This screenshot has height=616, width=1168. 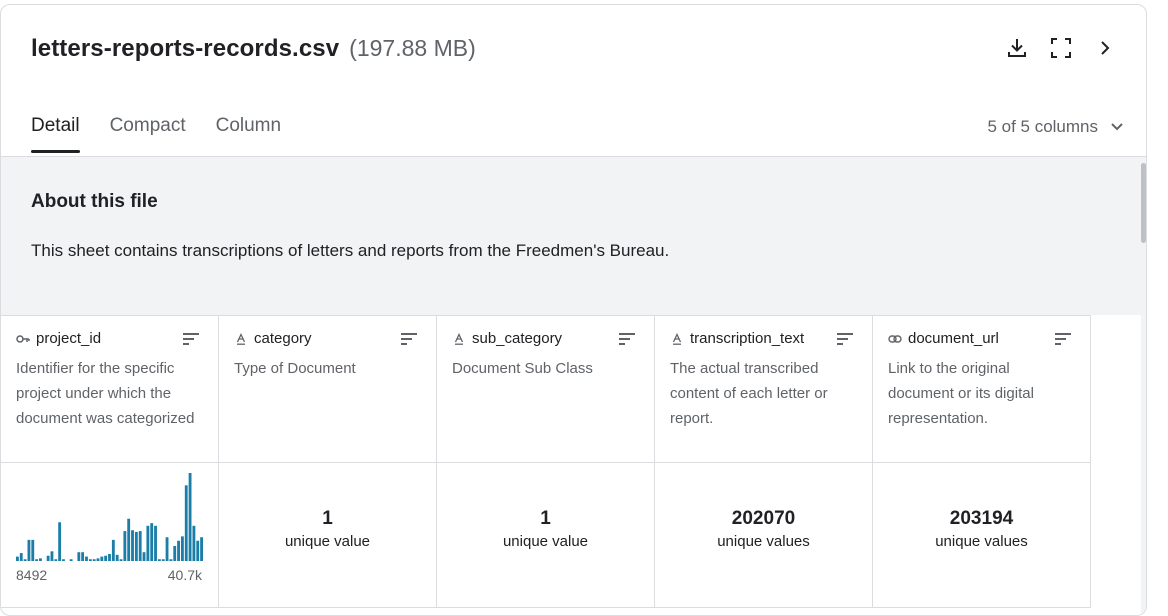 What do you see at coordinates (69, 338) in the screenshot?
I see `column-name: project_id` at bounding box center [69, 338].